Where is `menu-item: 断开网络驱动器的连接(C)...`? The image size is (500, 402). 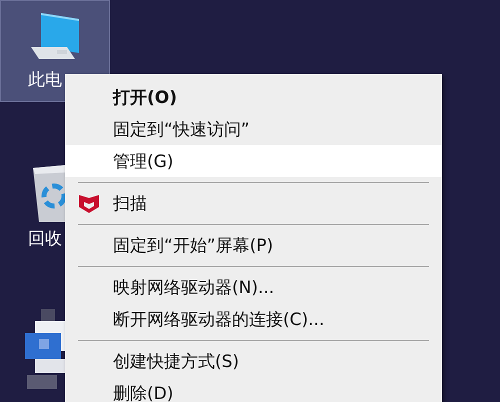
menu-item: 断开网络驱动器的连接(C)... is located at coordinates (253, 319).